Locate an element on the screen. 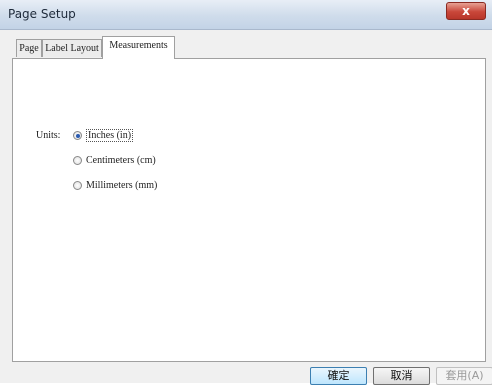 This screenshot has width=492, height=385. tab-measurements: Measurements is located at coordinates (138, 47).